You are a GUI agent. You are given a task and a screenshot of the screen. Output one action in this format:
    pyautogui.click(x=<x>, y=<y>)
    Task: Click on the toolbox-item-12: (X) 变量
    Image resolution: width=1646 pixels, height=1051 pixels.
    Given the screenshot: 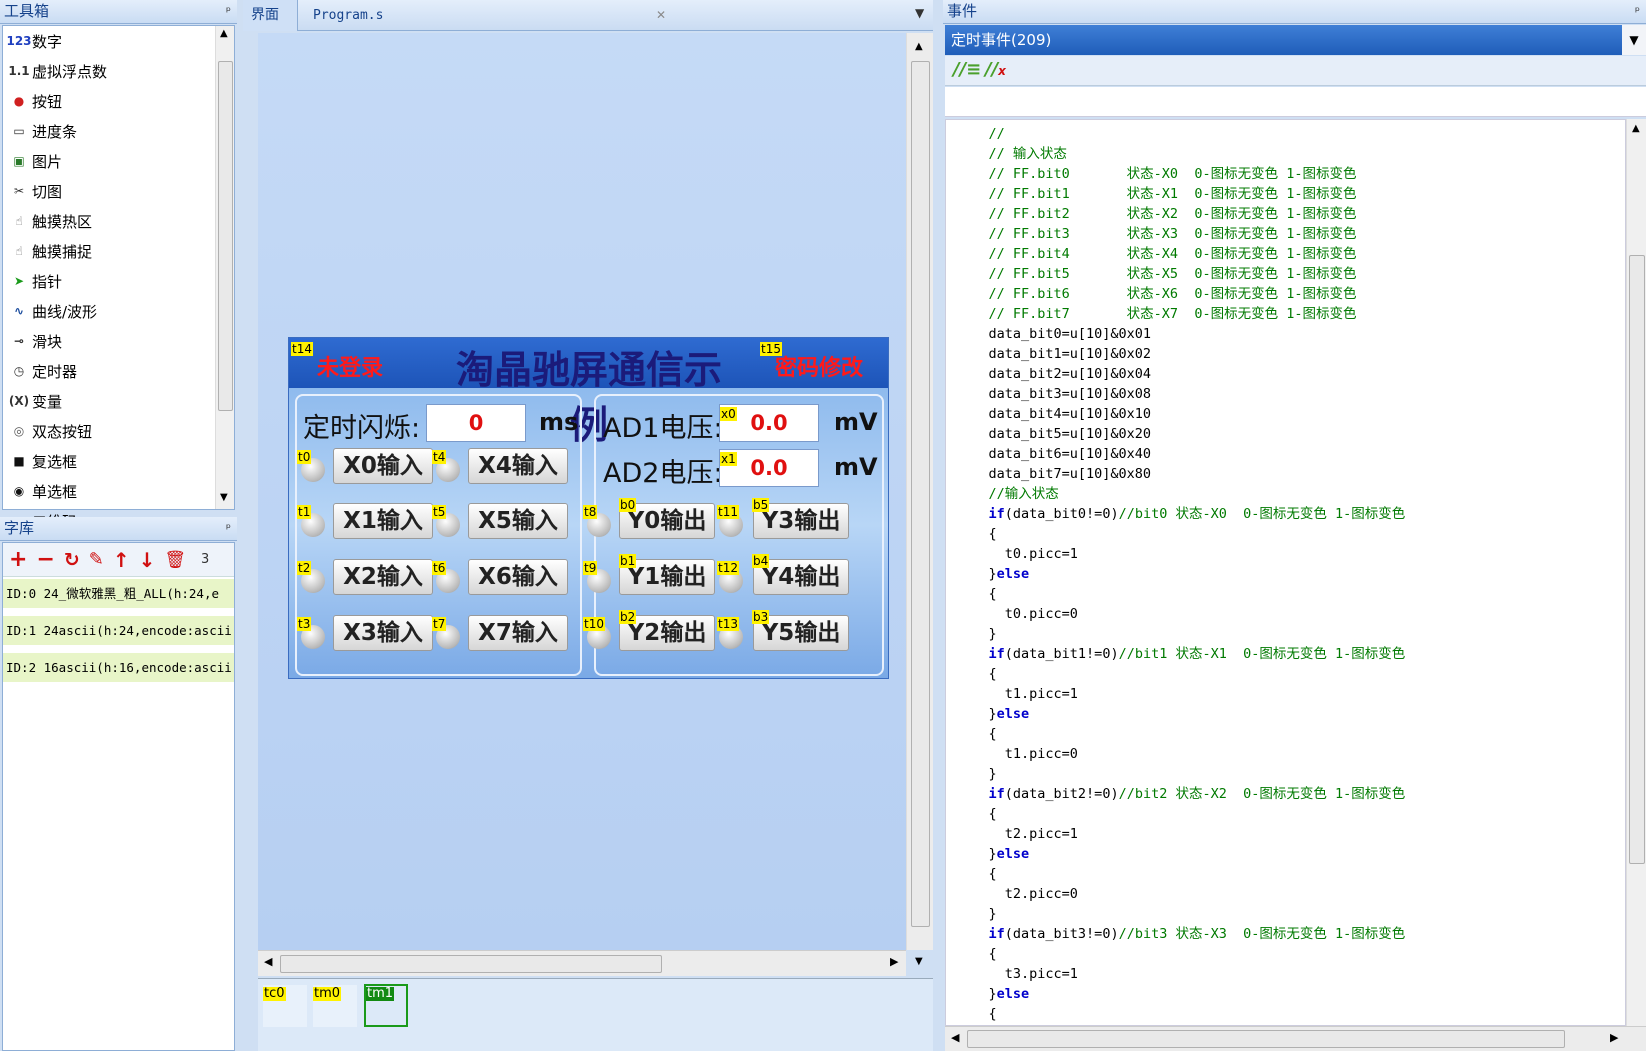 What is the action you would take?
    pyautogui.click(x=108, y=401)
    